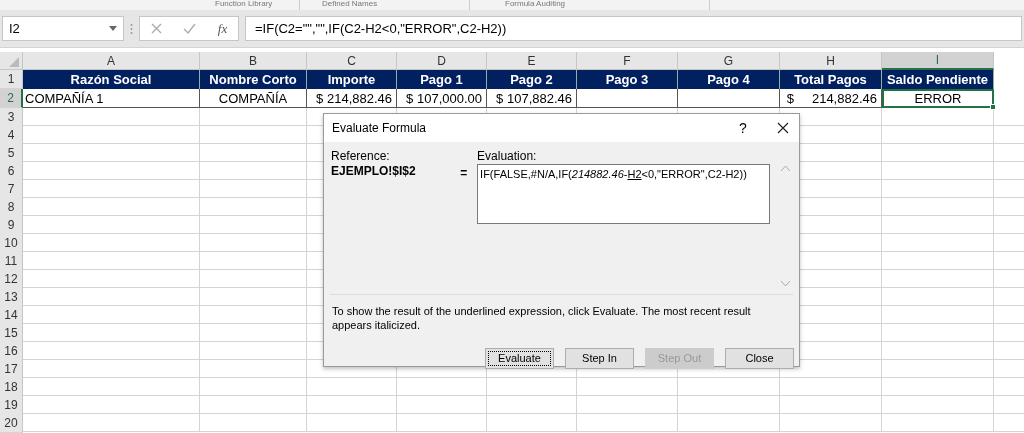 Image resolution: width=1024 pixels, height=433 pixels. What do you see at coordinates (111, 79) in the screenshot?
I see `table-header-cell: Razón Social` at bounding box center [111, 79].